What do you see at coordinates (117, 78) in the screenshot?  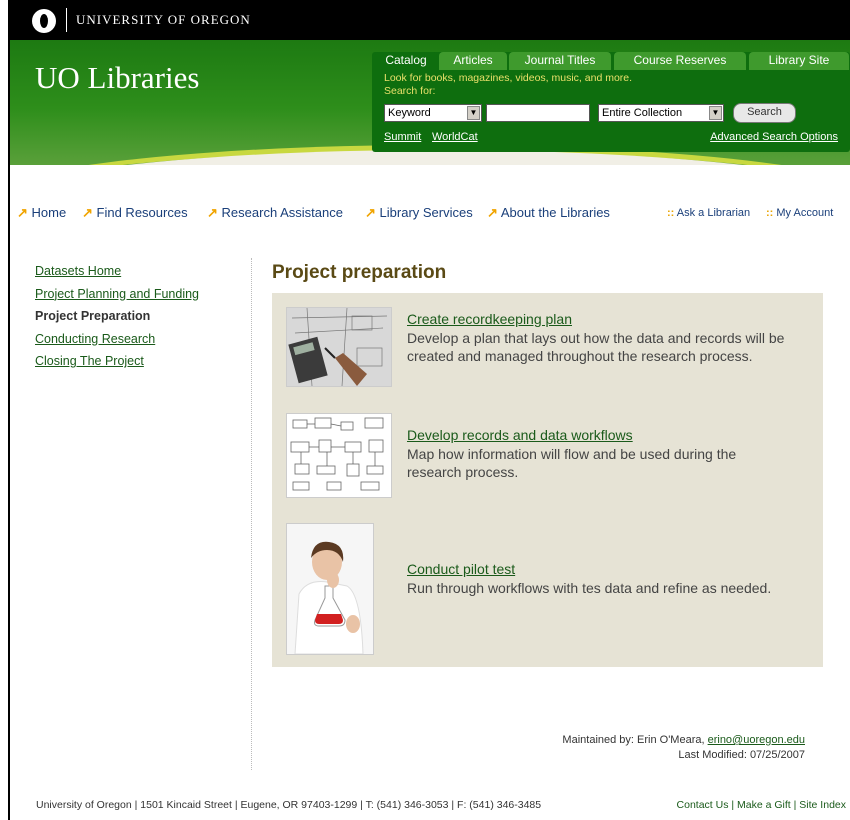 I see `site-title: UO Libraries` at bounding box center [117, 78].